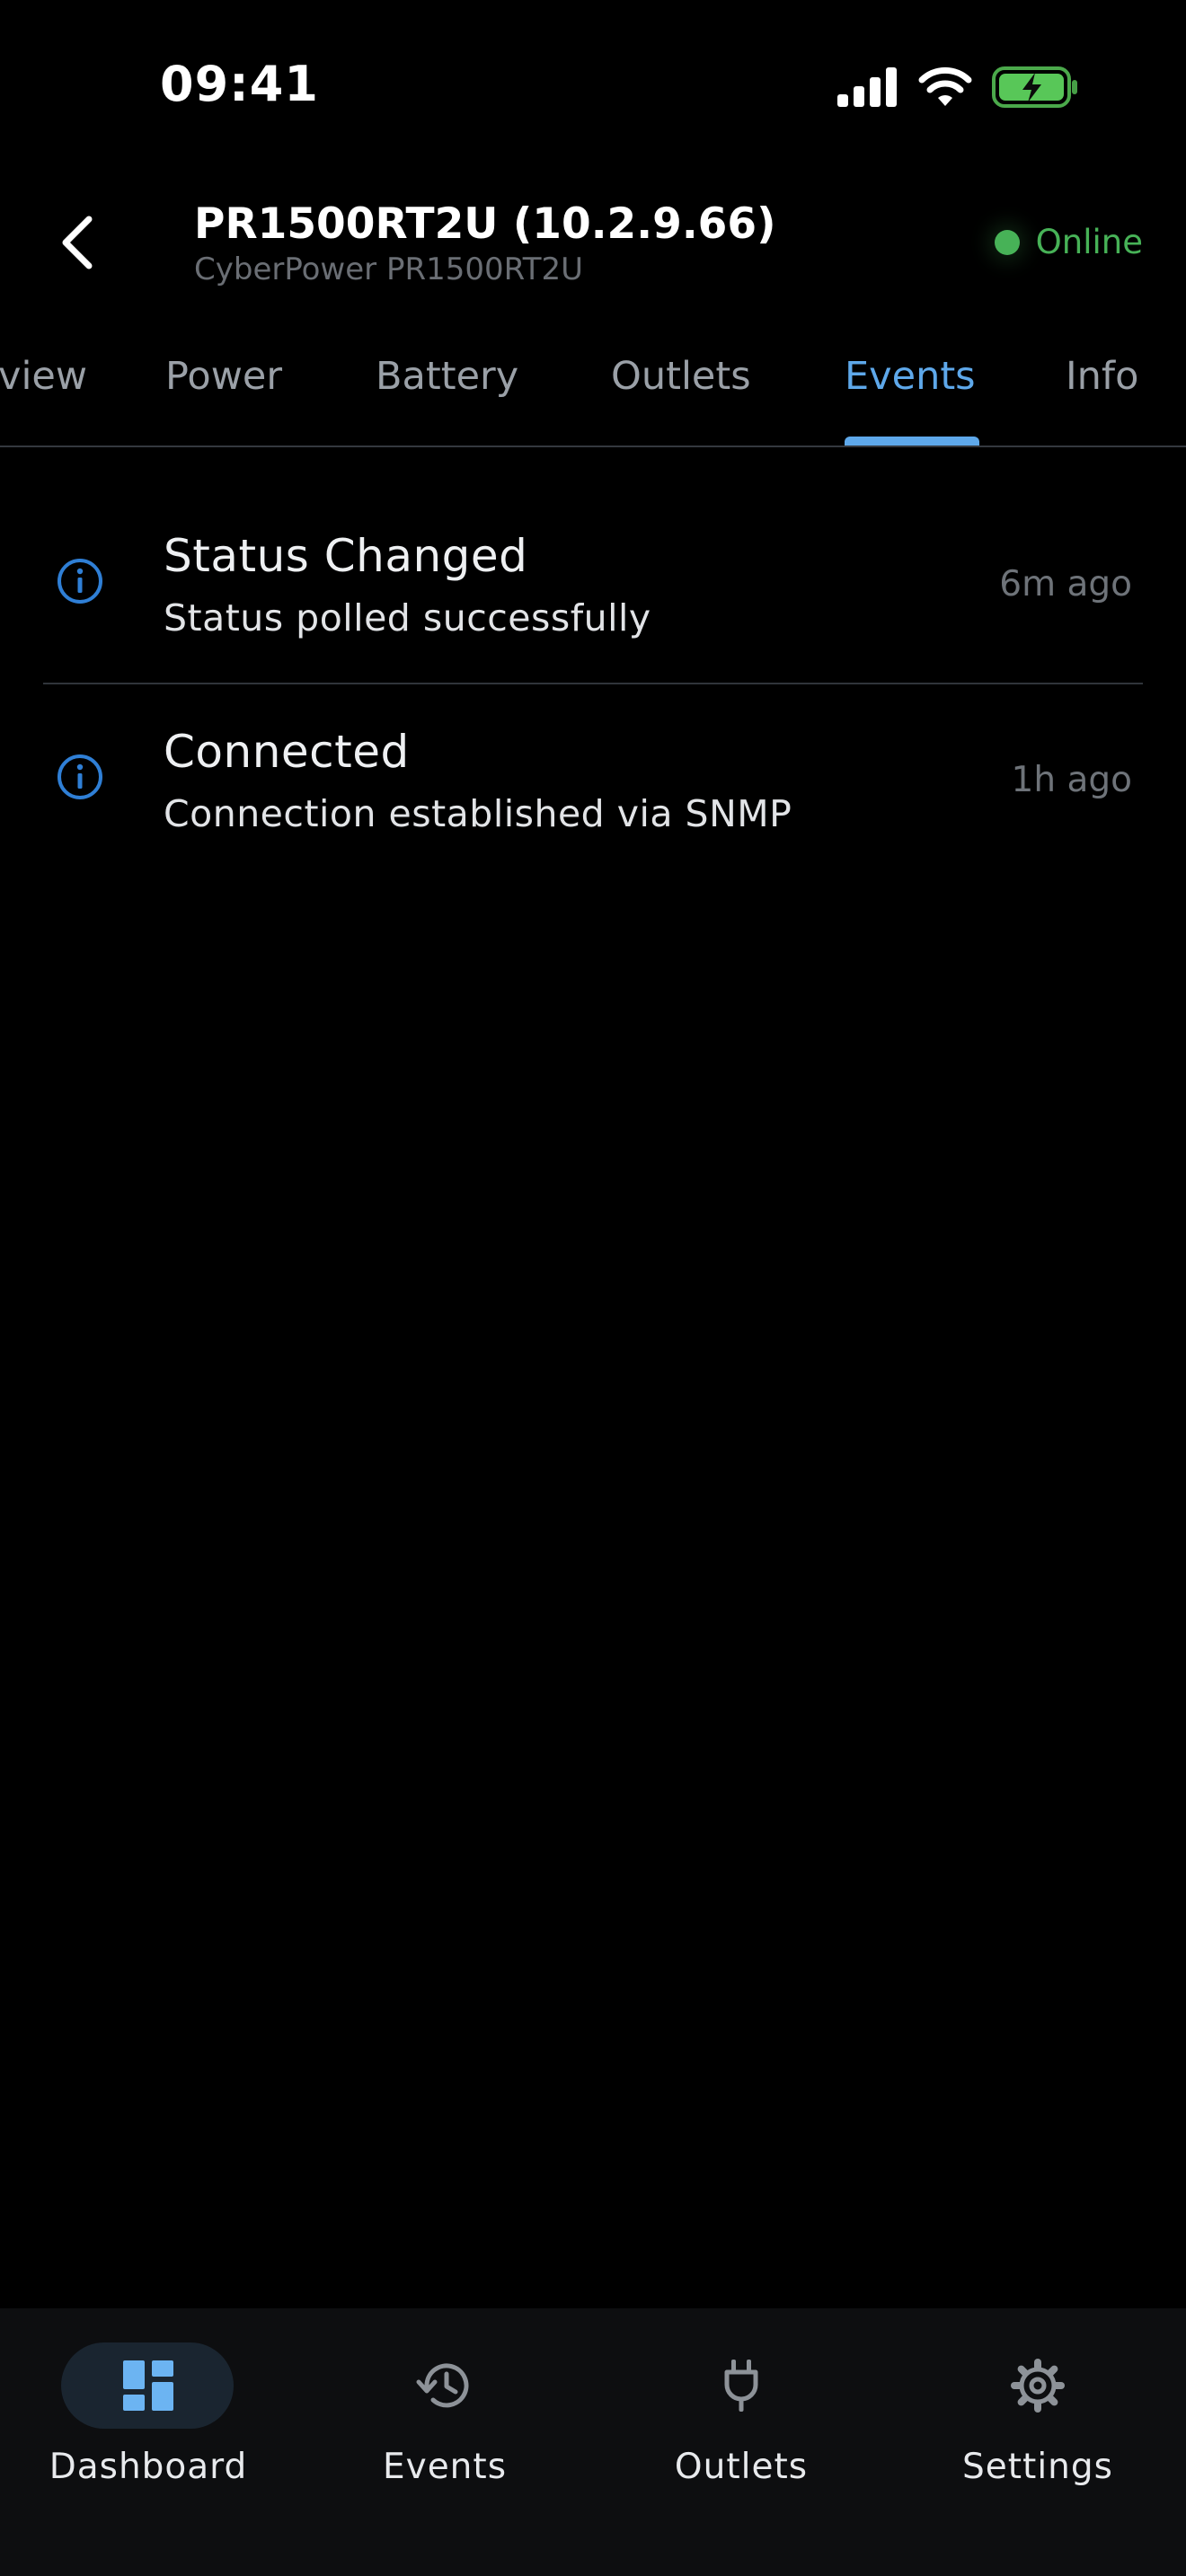  What do you see at coordinates (912, 441) in the screenshot?
I see `tab-indicator` at bounding box center [912, 441].